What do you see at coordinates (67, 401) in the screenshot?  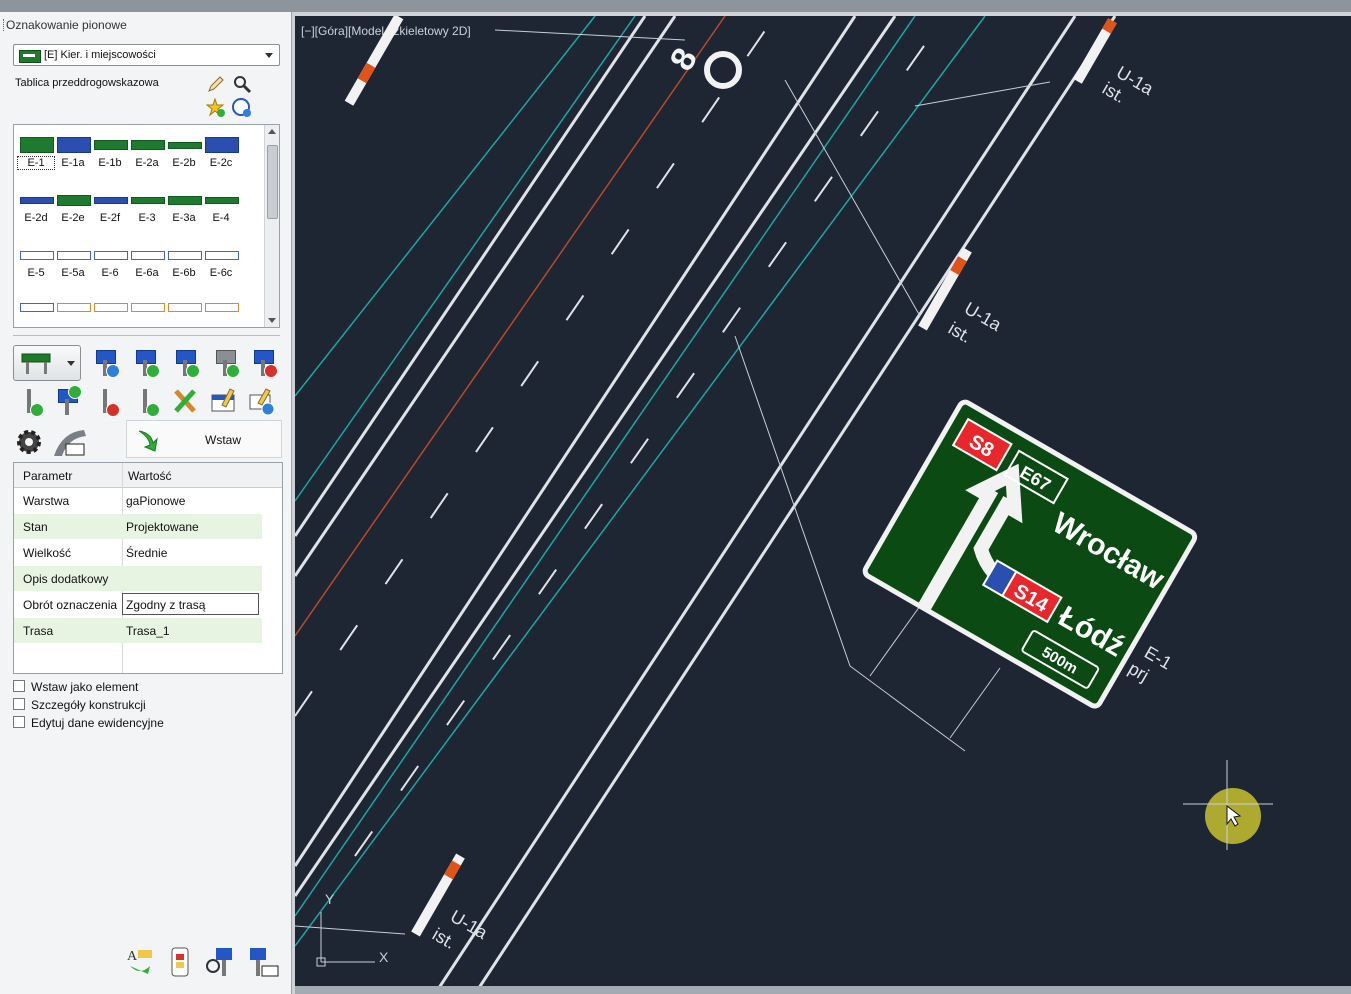 I see `add-post-top-button` at bounding box center [67, 401].